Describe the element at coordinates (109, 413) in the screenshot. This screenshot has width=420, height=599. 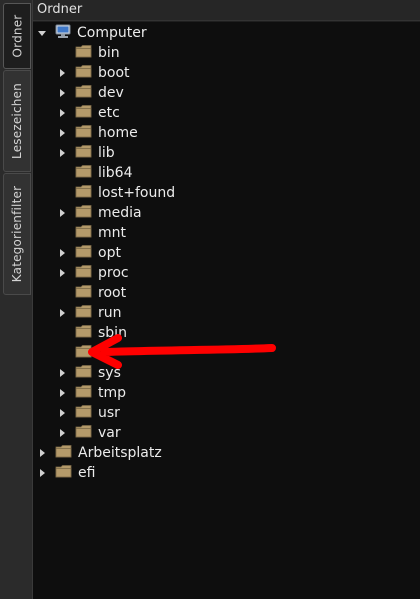
I see `tree-item-label: usr` at that location.